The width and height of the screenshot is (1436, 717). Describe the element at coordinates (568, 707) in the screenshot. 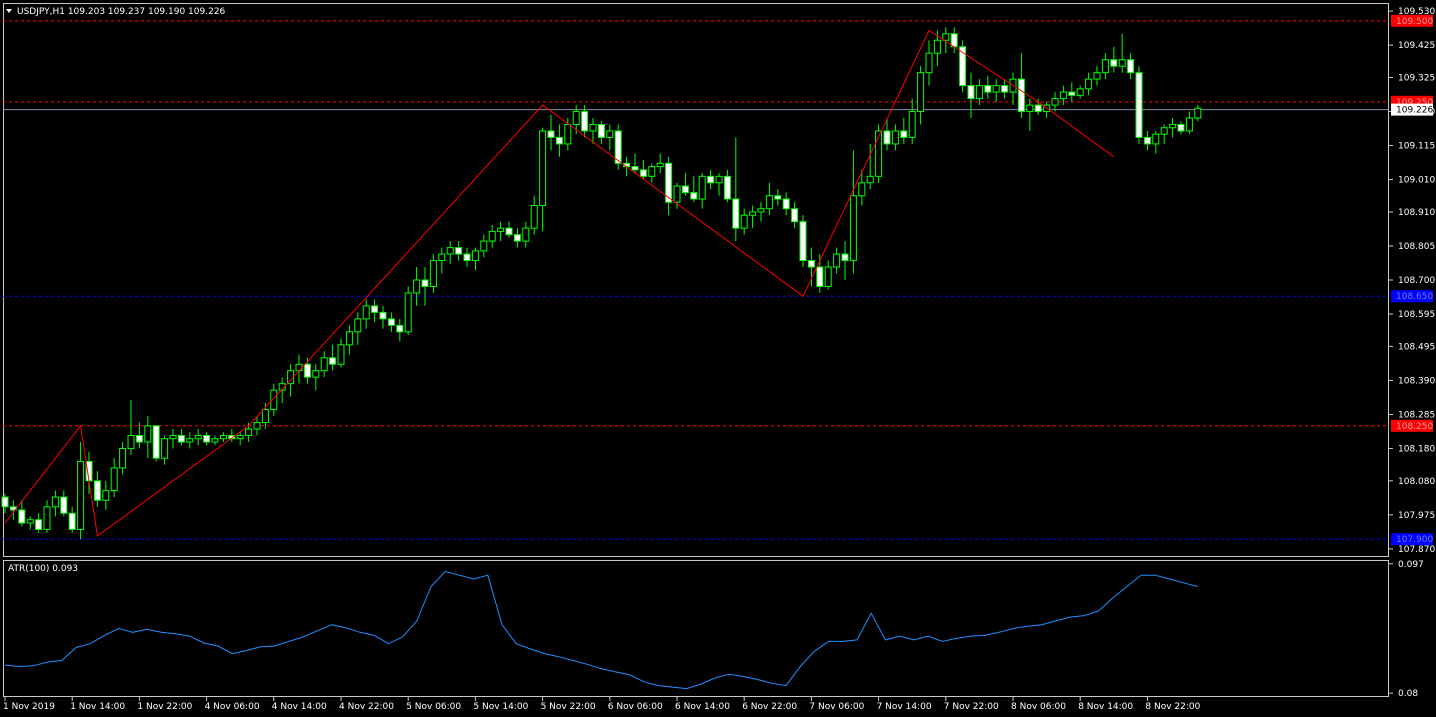

I see `time-tick-label: 5 Nov 22:00` at that location.